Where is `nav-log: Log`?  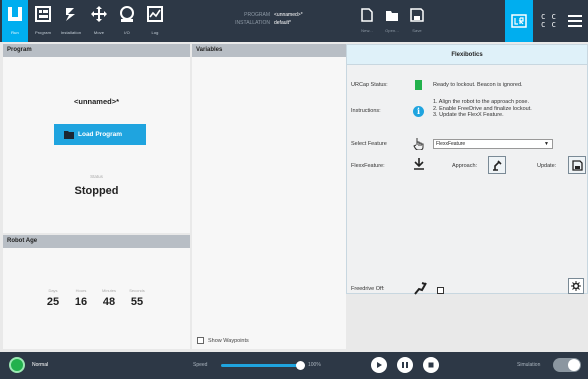
nav-log: Log is located at coordinates (155, 21).